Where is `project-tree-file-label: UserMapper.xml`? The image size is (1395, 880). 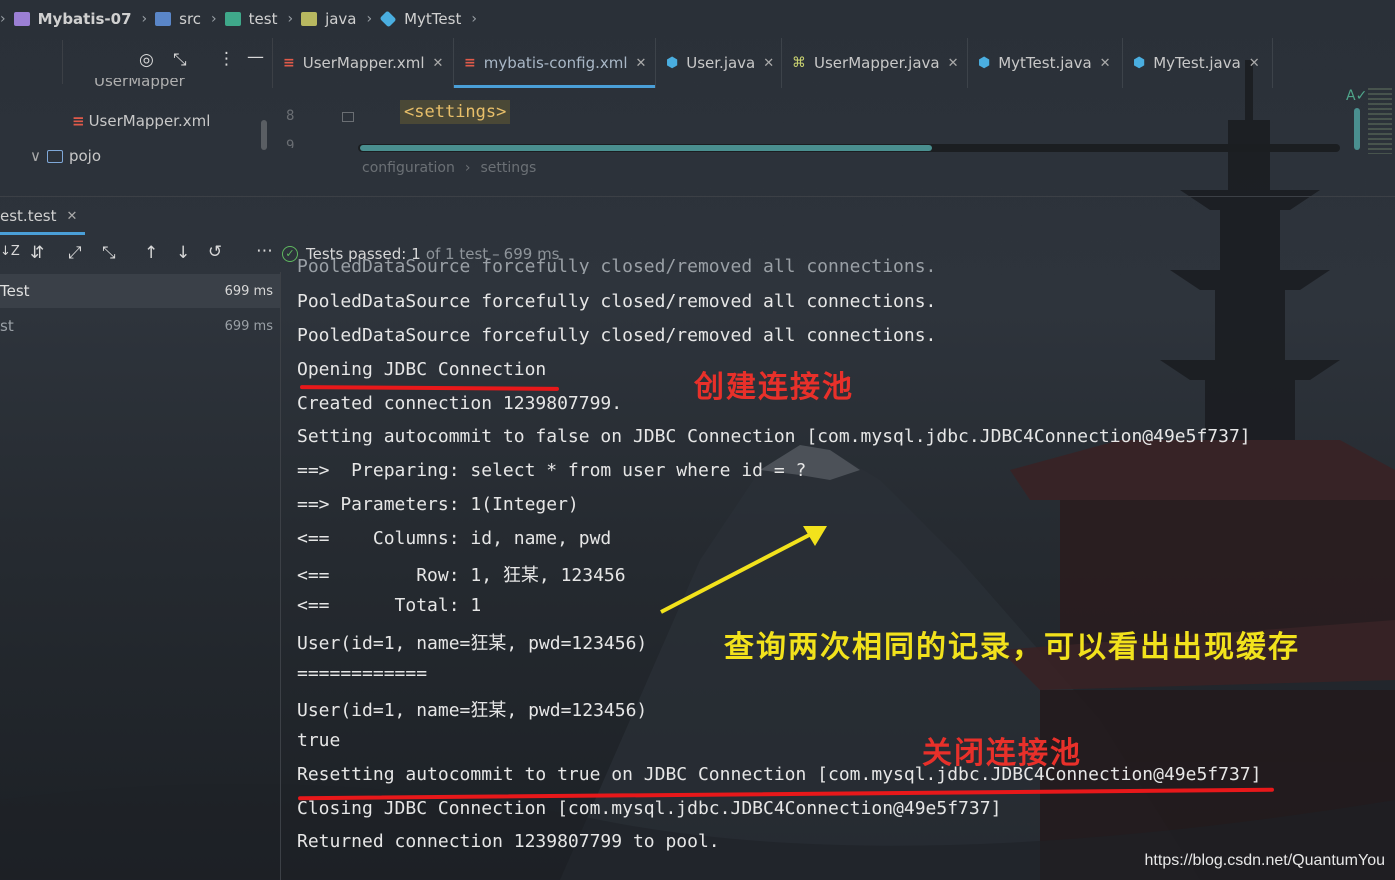 project-tree-file-label: UserMapper.xml is located at coordinates (149, 121).